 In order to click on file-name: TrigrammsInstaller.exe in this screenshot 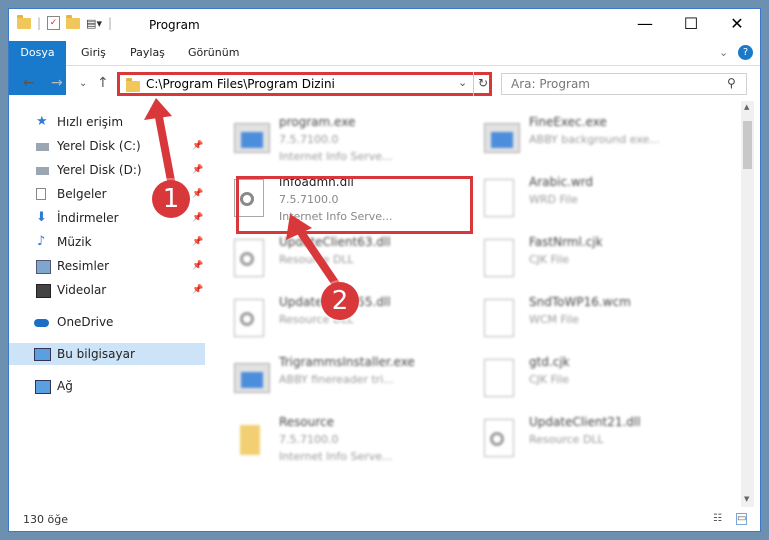, I will do `click(347, 362)`.